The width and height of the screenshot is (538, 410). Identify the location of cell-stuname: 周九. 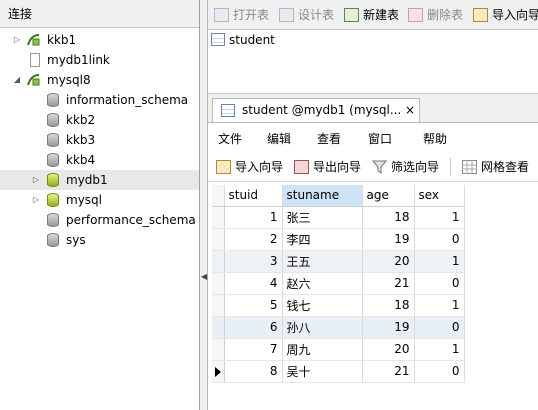
(322, 349).